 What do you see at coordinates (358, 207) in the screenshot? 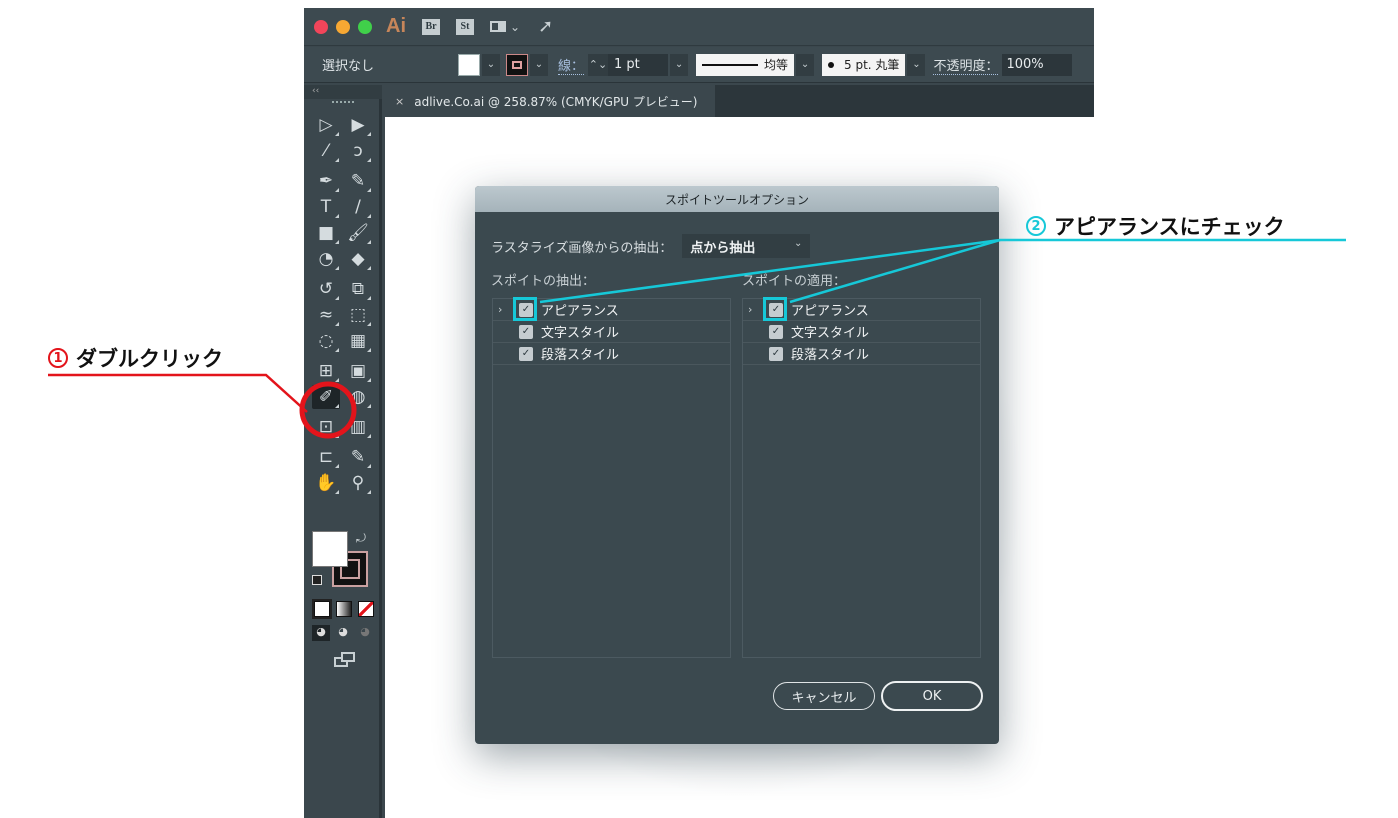
I see `line-tool: /` at bounding box center [358, 207].